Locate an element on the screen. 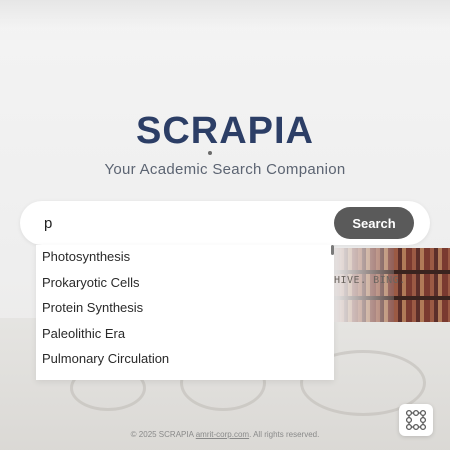  search-input is located at coordinates (189, 223).